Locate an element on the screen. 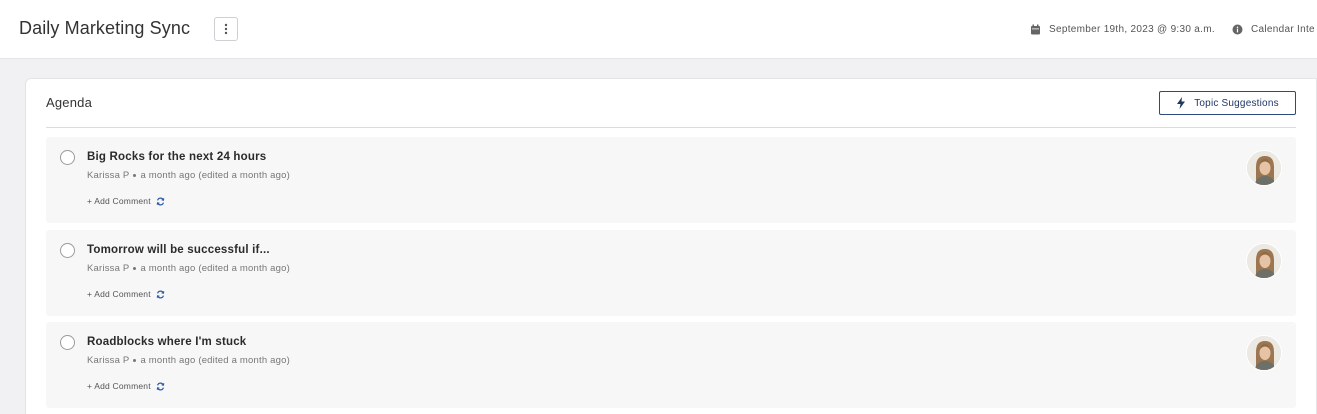 This screenshot has width=1317, height=414. more-options-button is located at coordinates (226, 29).